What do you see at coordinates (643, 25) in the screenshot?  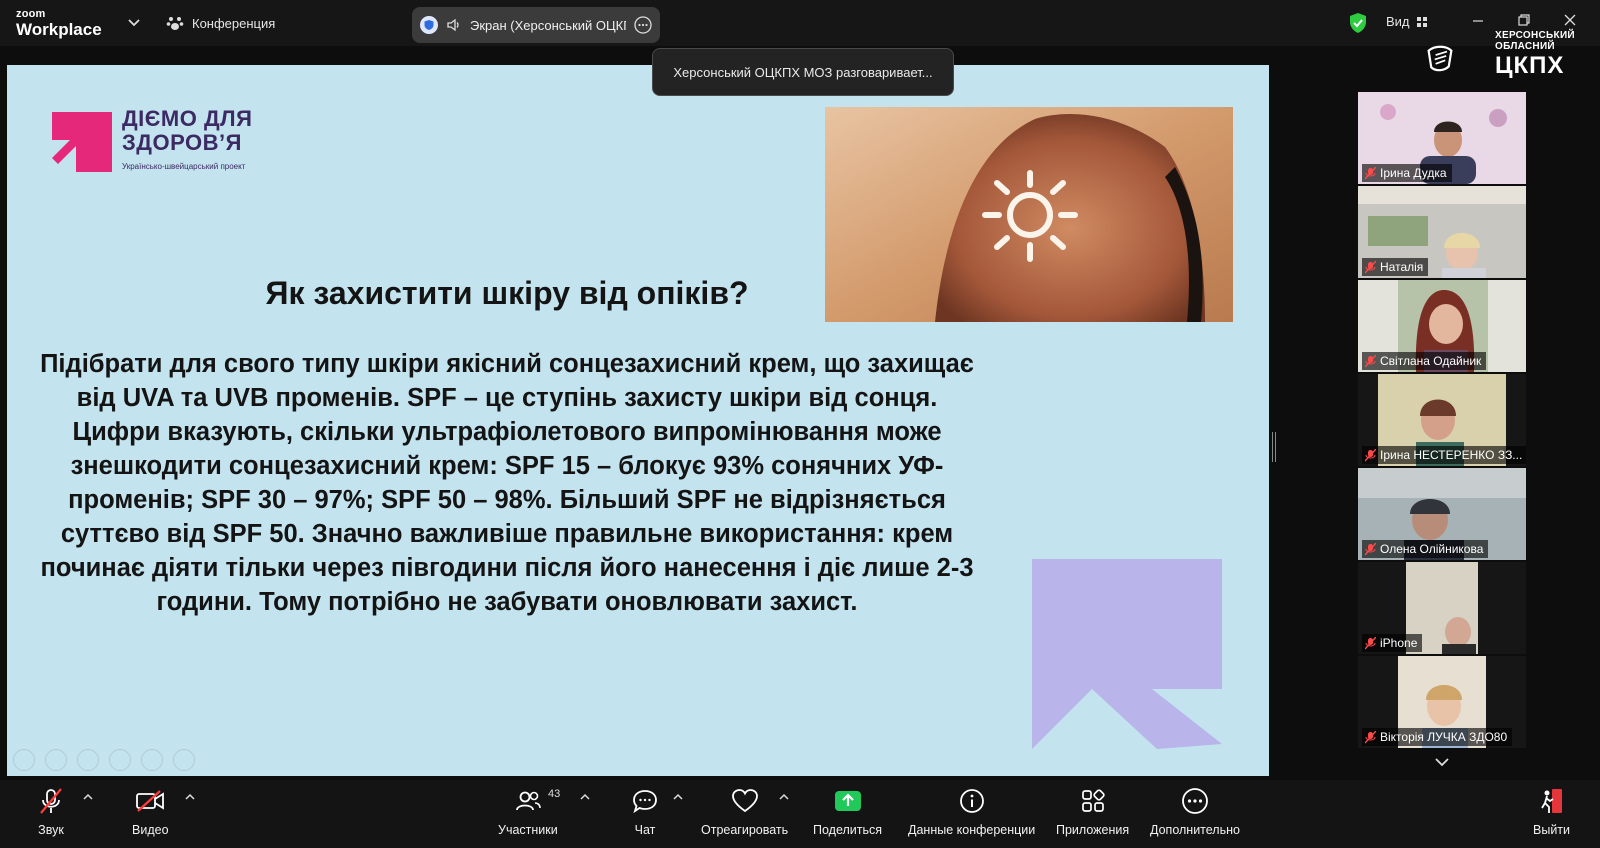 I see `more-options-icon` at bounding box center [643, 25].